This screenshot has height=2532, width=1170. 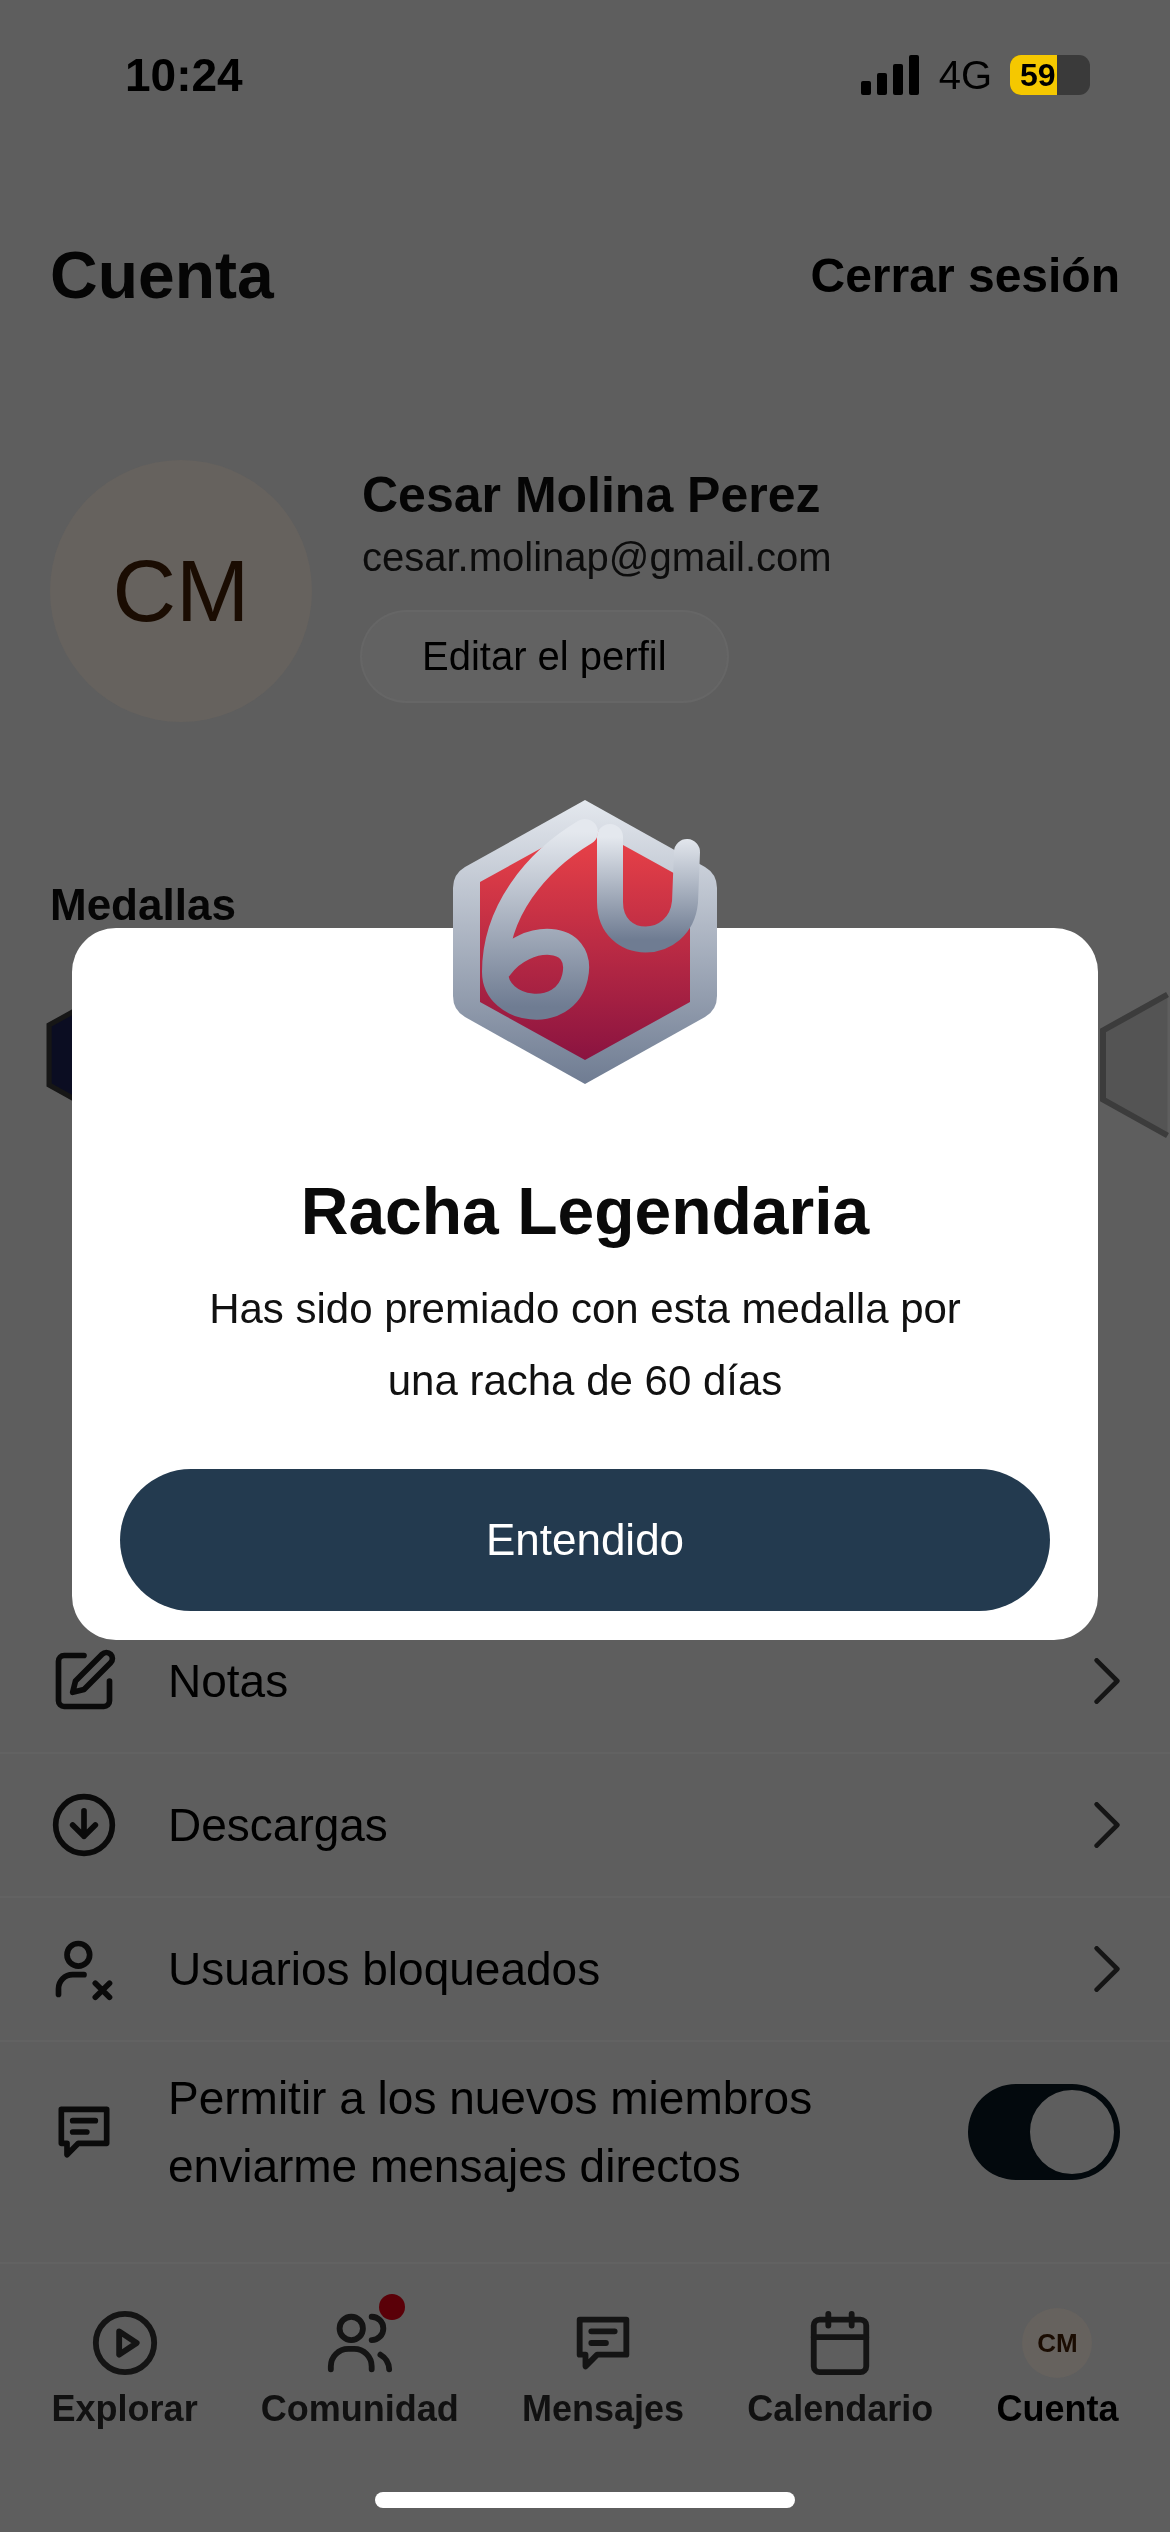 I want to click on tab-item: Calendario, so click(x=840, y=2384).